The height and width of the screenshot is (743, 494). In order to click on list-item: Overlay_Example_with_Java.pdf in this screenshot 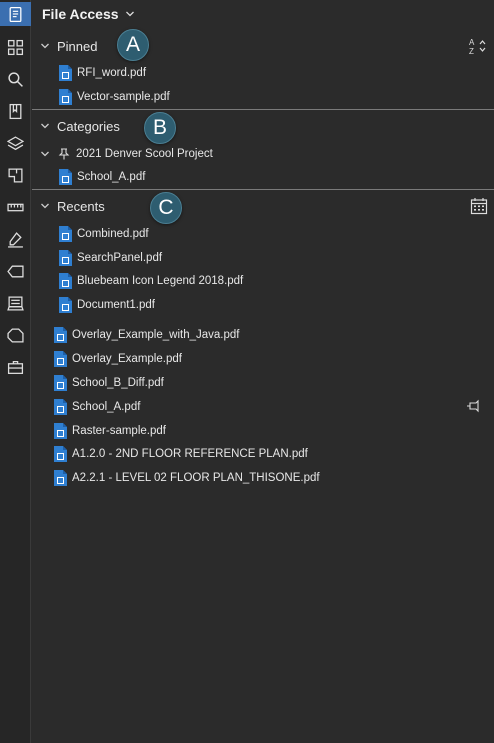, I will do `click(146, 335)`.